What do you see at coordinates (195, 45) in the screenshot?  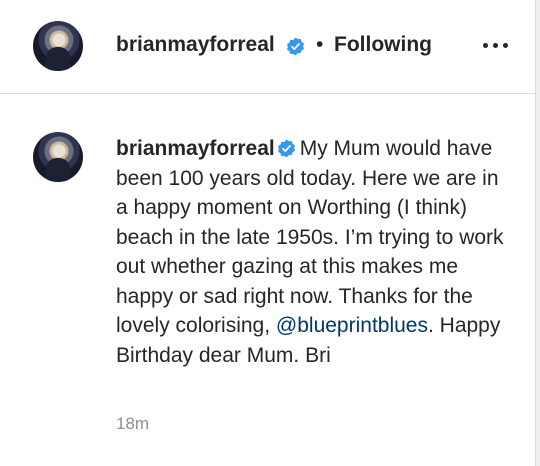 I see `header-username: brianmayforreal` at bounding box center [195, 45].